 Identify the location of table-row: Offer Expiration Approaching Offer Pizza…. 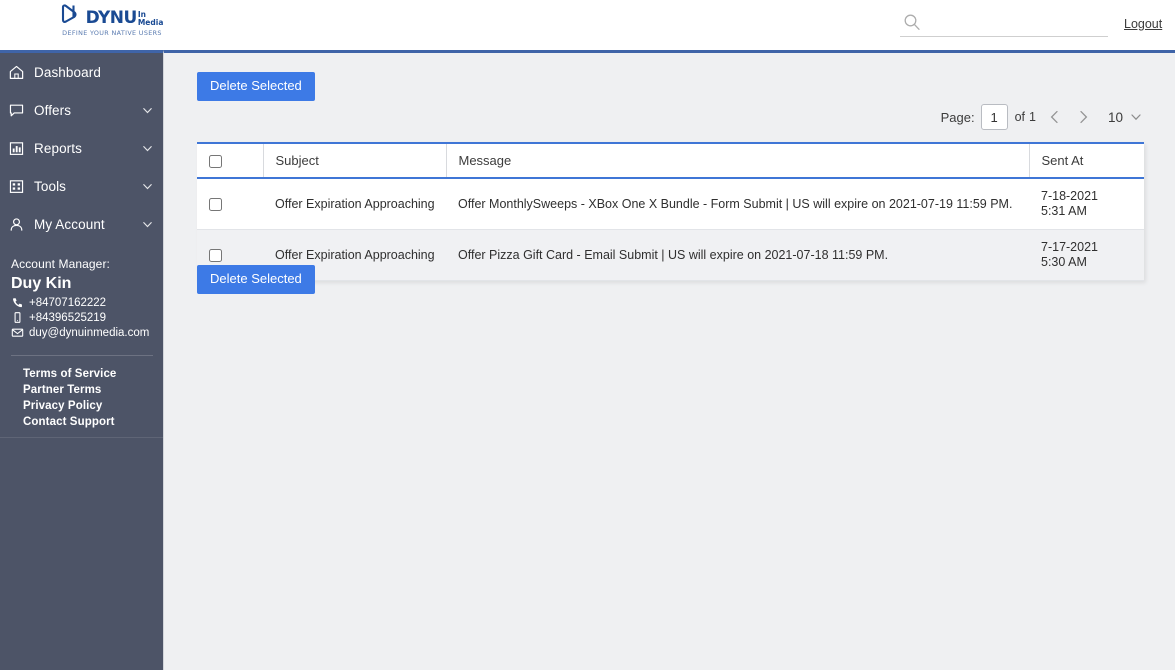
(670, 255).